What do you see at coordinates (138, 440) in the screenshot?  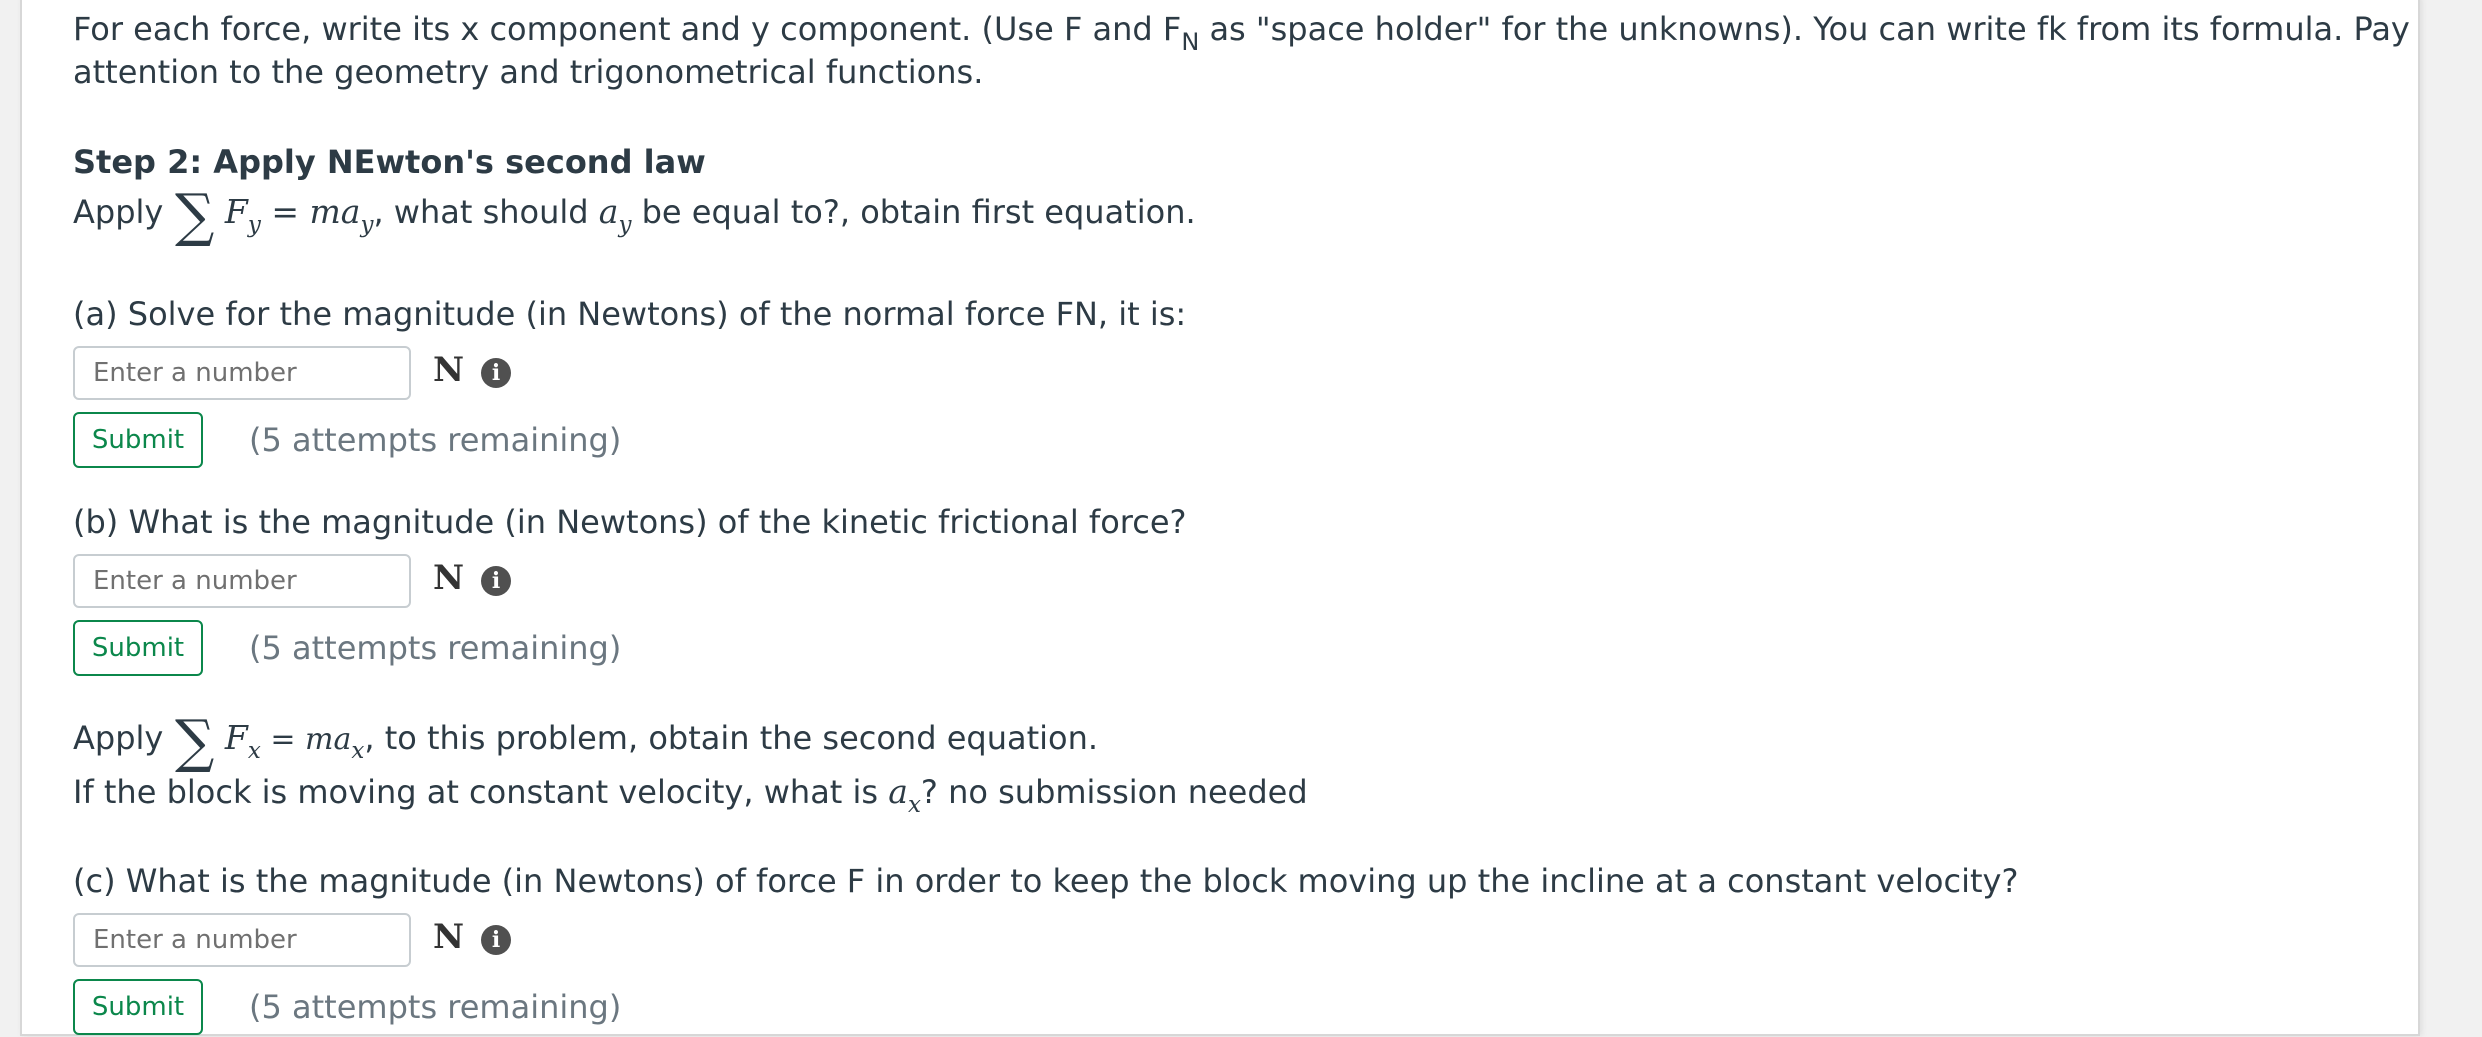 I see `part-a-submit-button: Submit` at bounding box center [138, 440].